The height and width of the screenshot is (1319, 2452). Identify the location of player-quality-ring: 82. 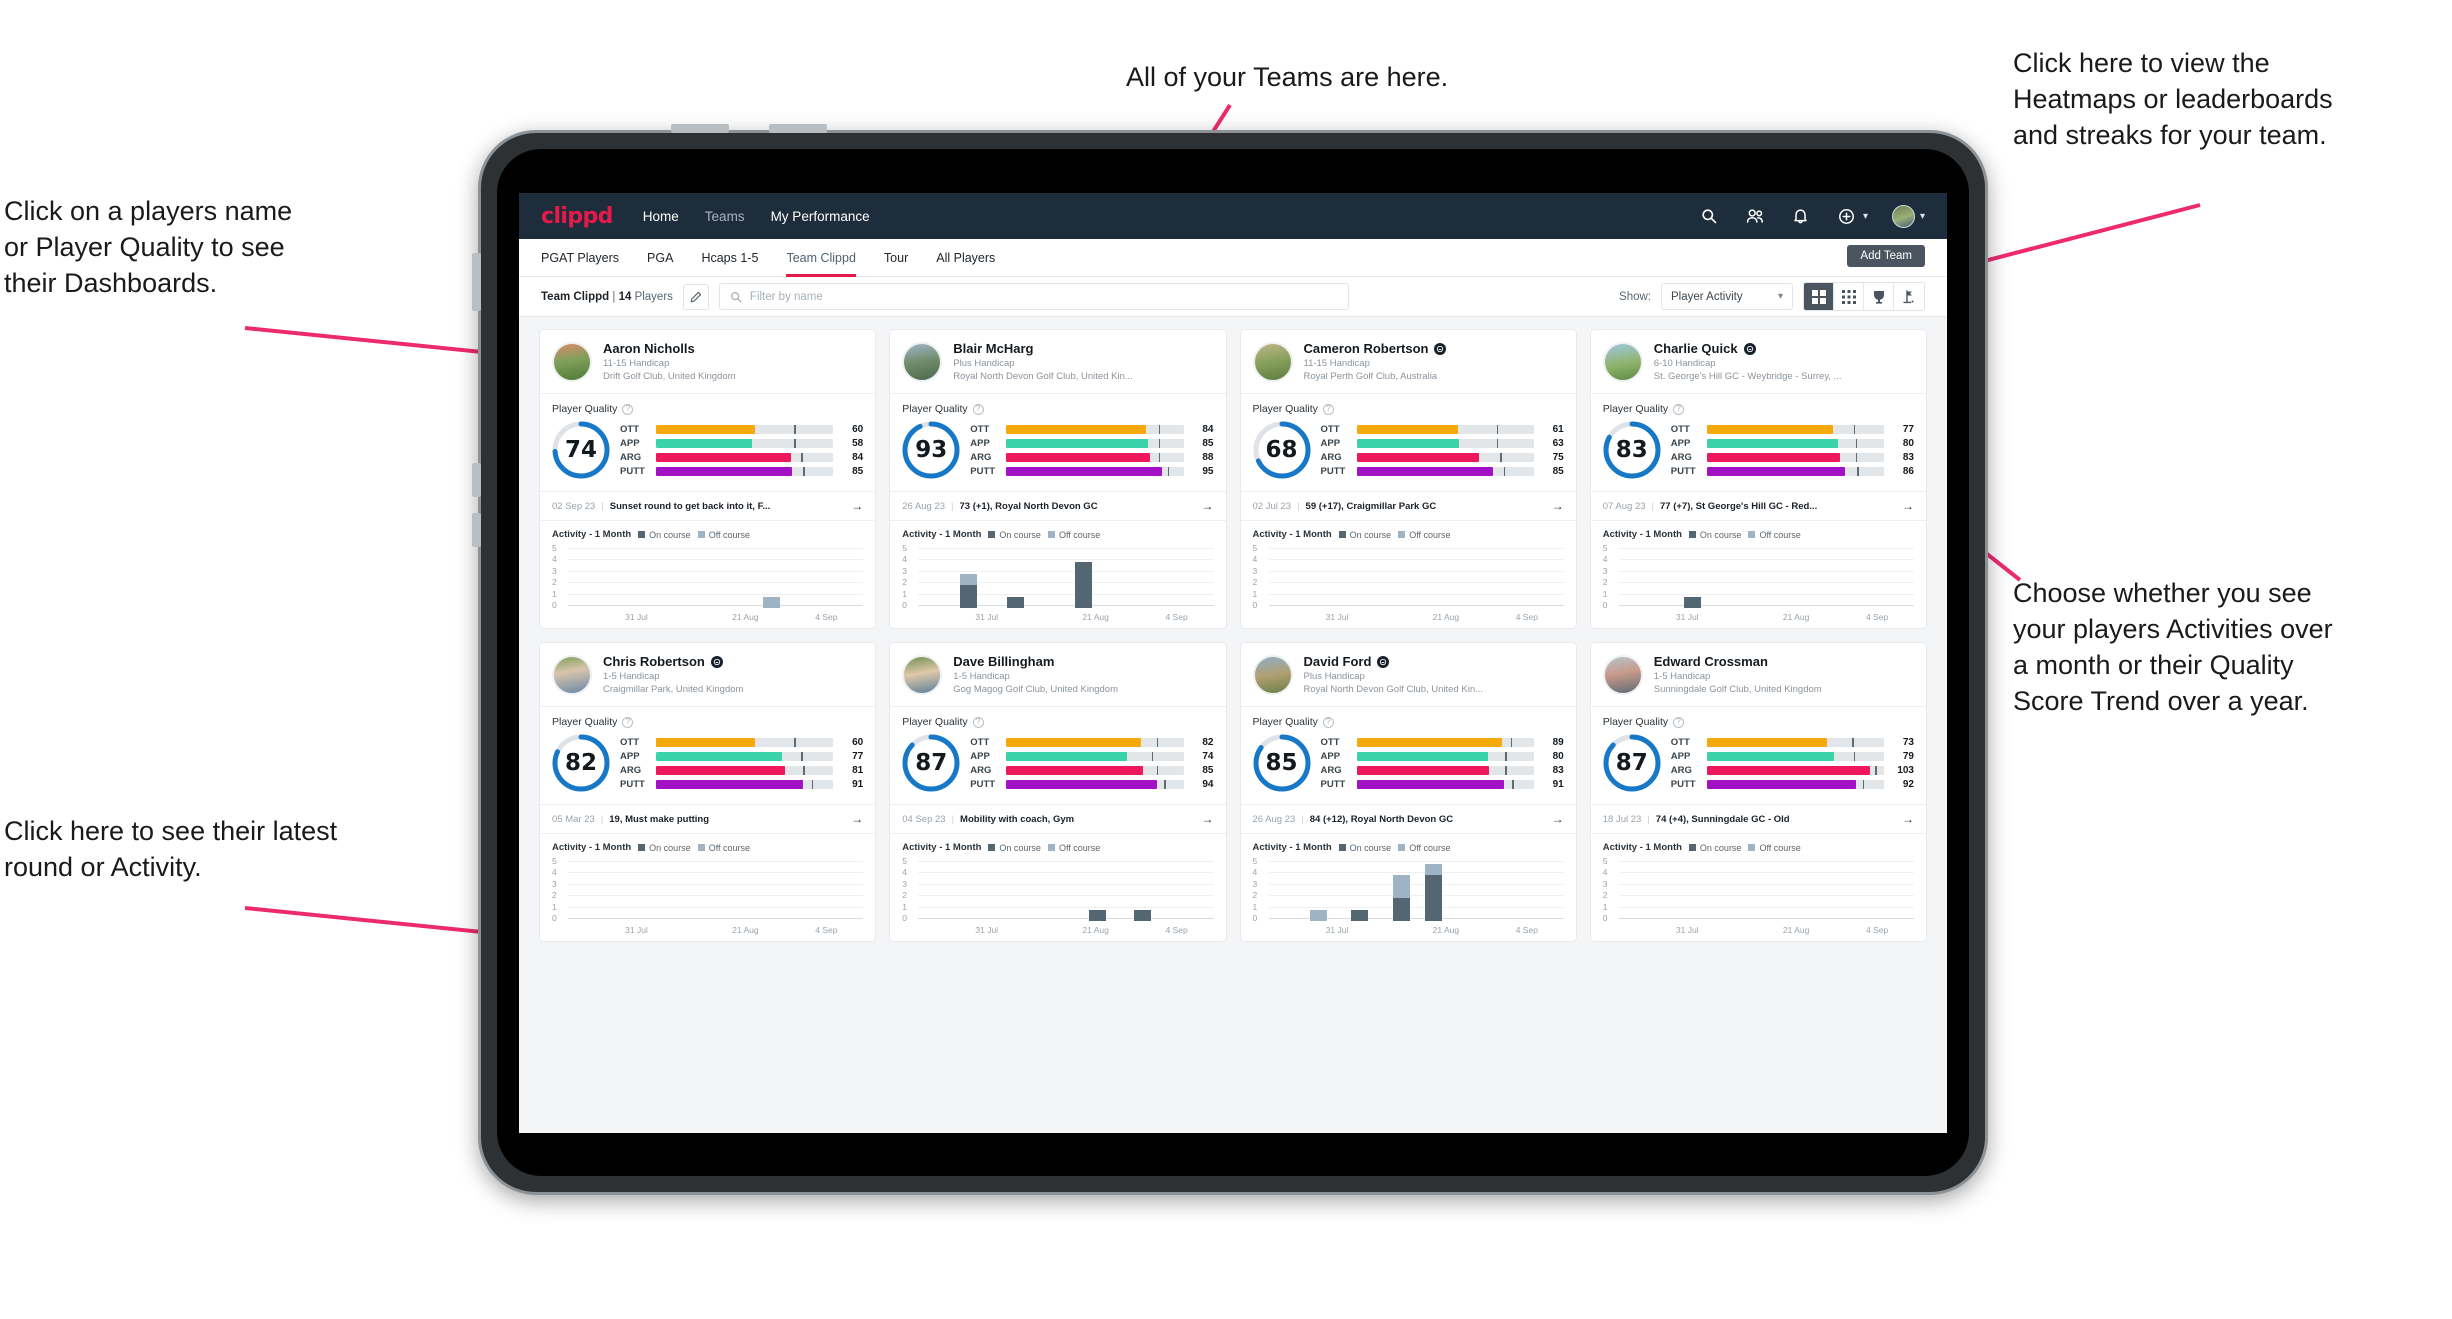
(581, 763).